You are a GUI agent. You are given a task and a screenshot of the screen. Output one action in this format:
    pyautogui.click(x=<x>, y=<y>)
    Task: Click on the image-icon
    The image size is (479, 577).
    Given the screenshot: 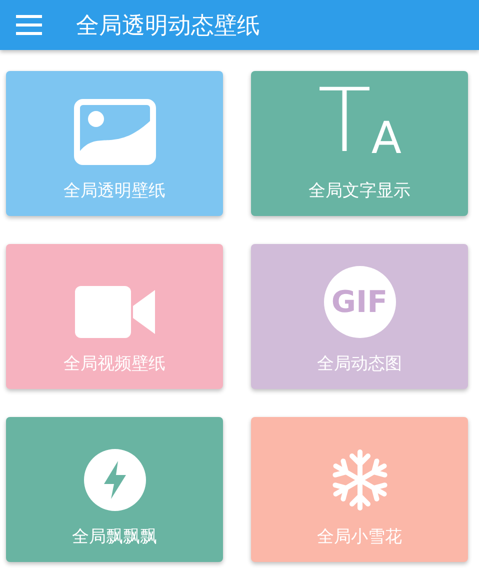 What is the action you would take?
    pyautogui.click(x=115, y=132)
    